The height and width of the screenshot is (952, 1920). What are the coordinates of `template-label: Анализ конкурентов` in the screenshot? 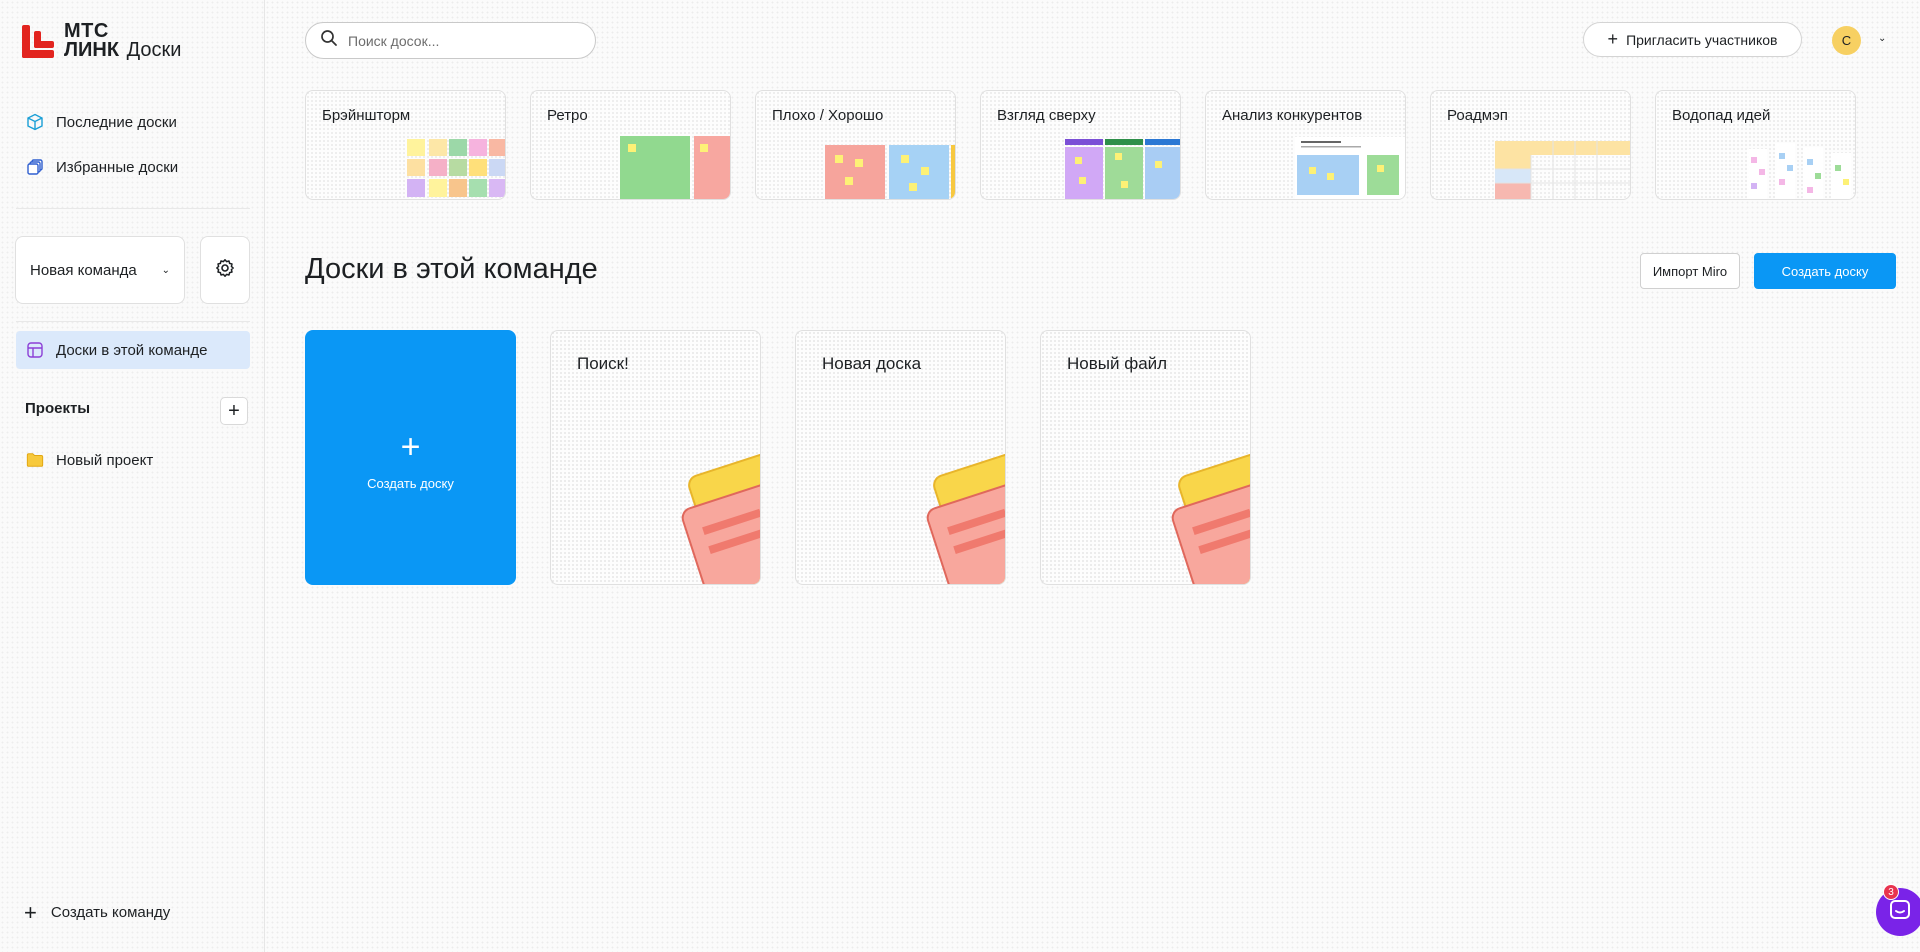 It's located at (1292, 115).